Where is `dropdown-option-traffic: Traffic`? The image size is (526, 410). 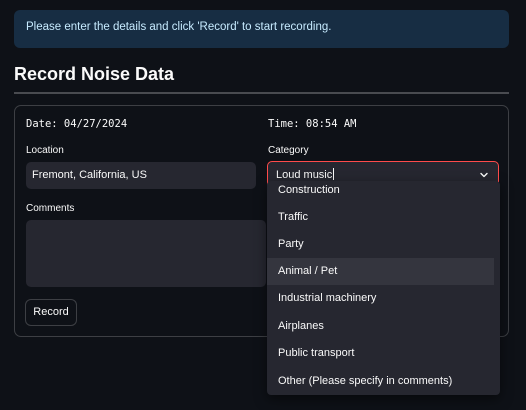
dropdown-option-traffic: Traffic is located at coordinates (380, 217).